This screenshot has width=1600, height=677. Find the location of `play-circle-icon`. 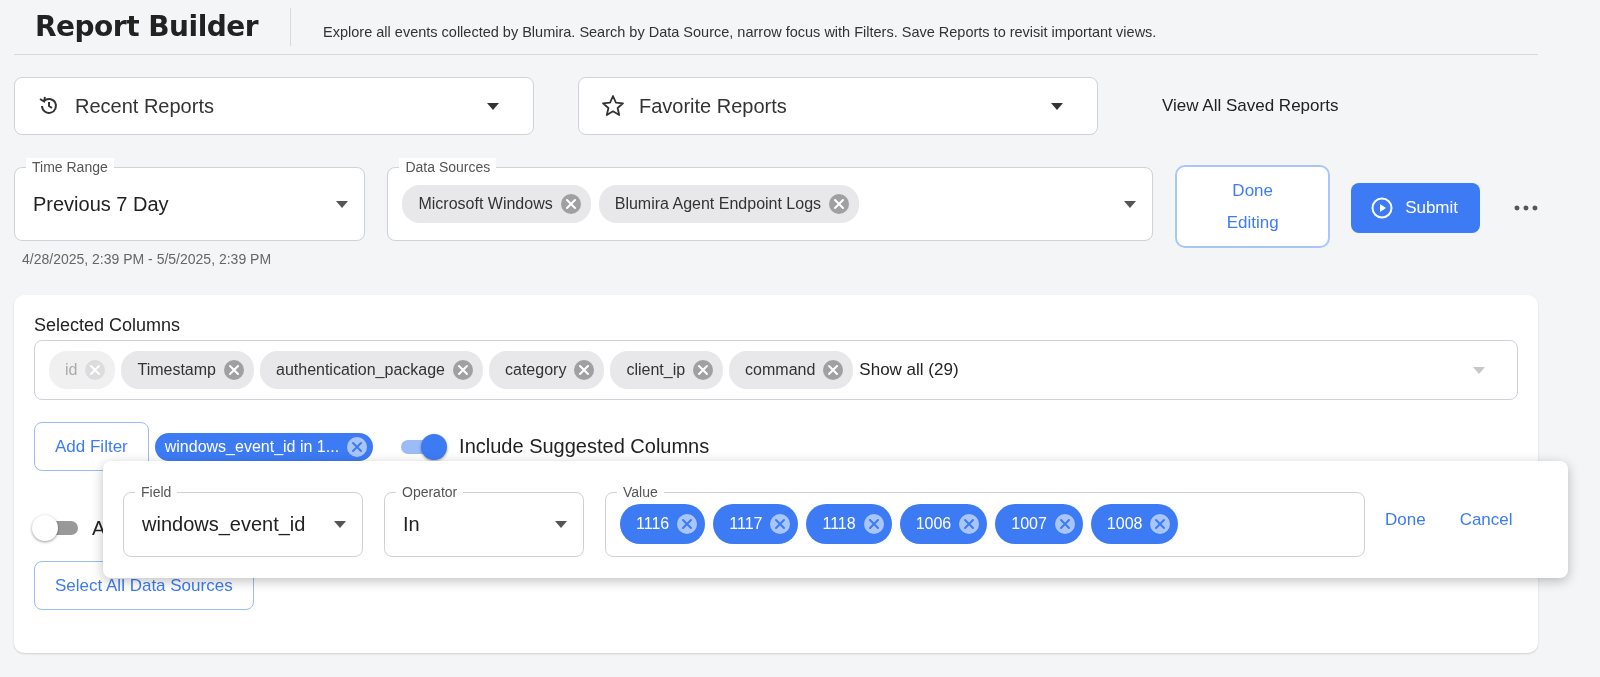

play-circle-icon is located at coordinates (1382, 208).